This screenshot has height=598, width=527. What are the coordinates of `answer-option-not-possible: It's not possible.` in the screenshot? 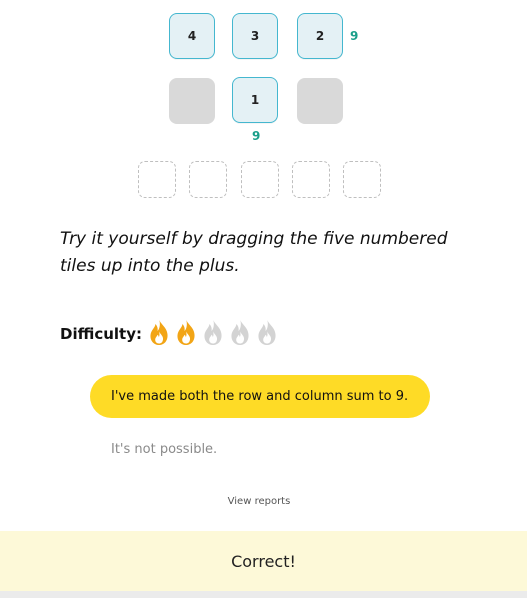 It's located at (164, 449).